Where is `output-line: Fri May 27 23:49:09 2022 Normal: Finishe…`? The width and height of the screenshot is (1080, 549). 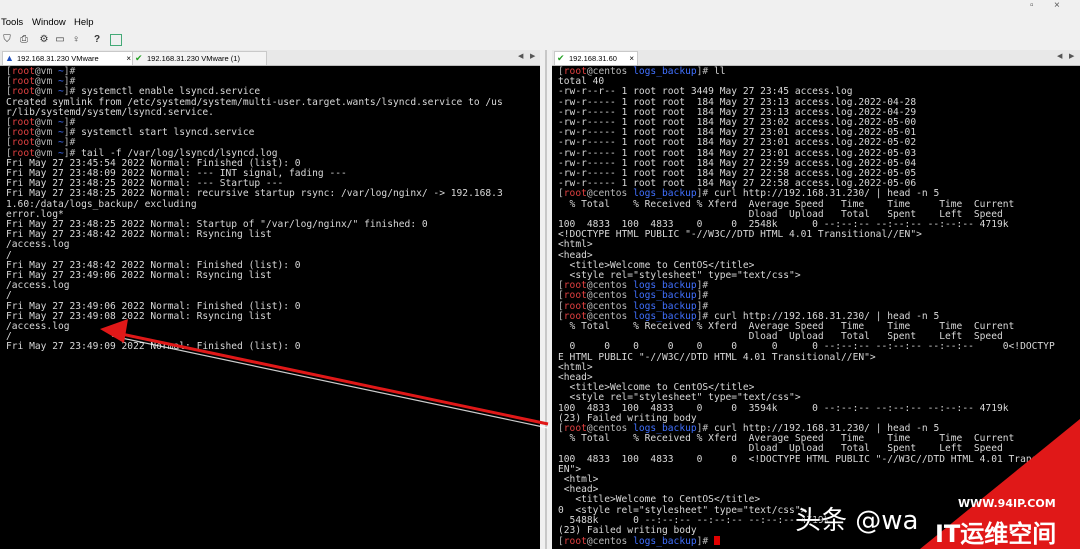 output-line: Fri May 27 23:49:09 2022 Normal: Finishe… is located at coordinates (153, 347).